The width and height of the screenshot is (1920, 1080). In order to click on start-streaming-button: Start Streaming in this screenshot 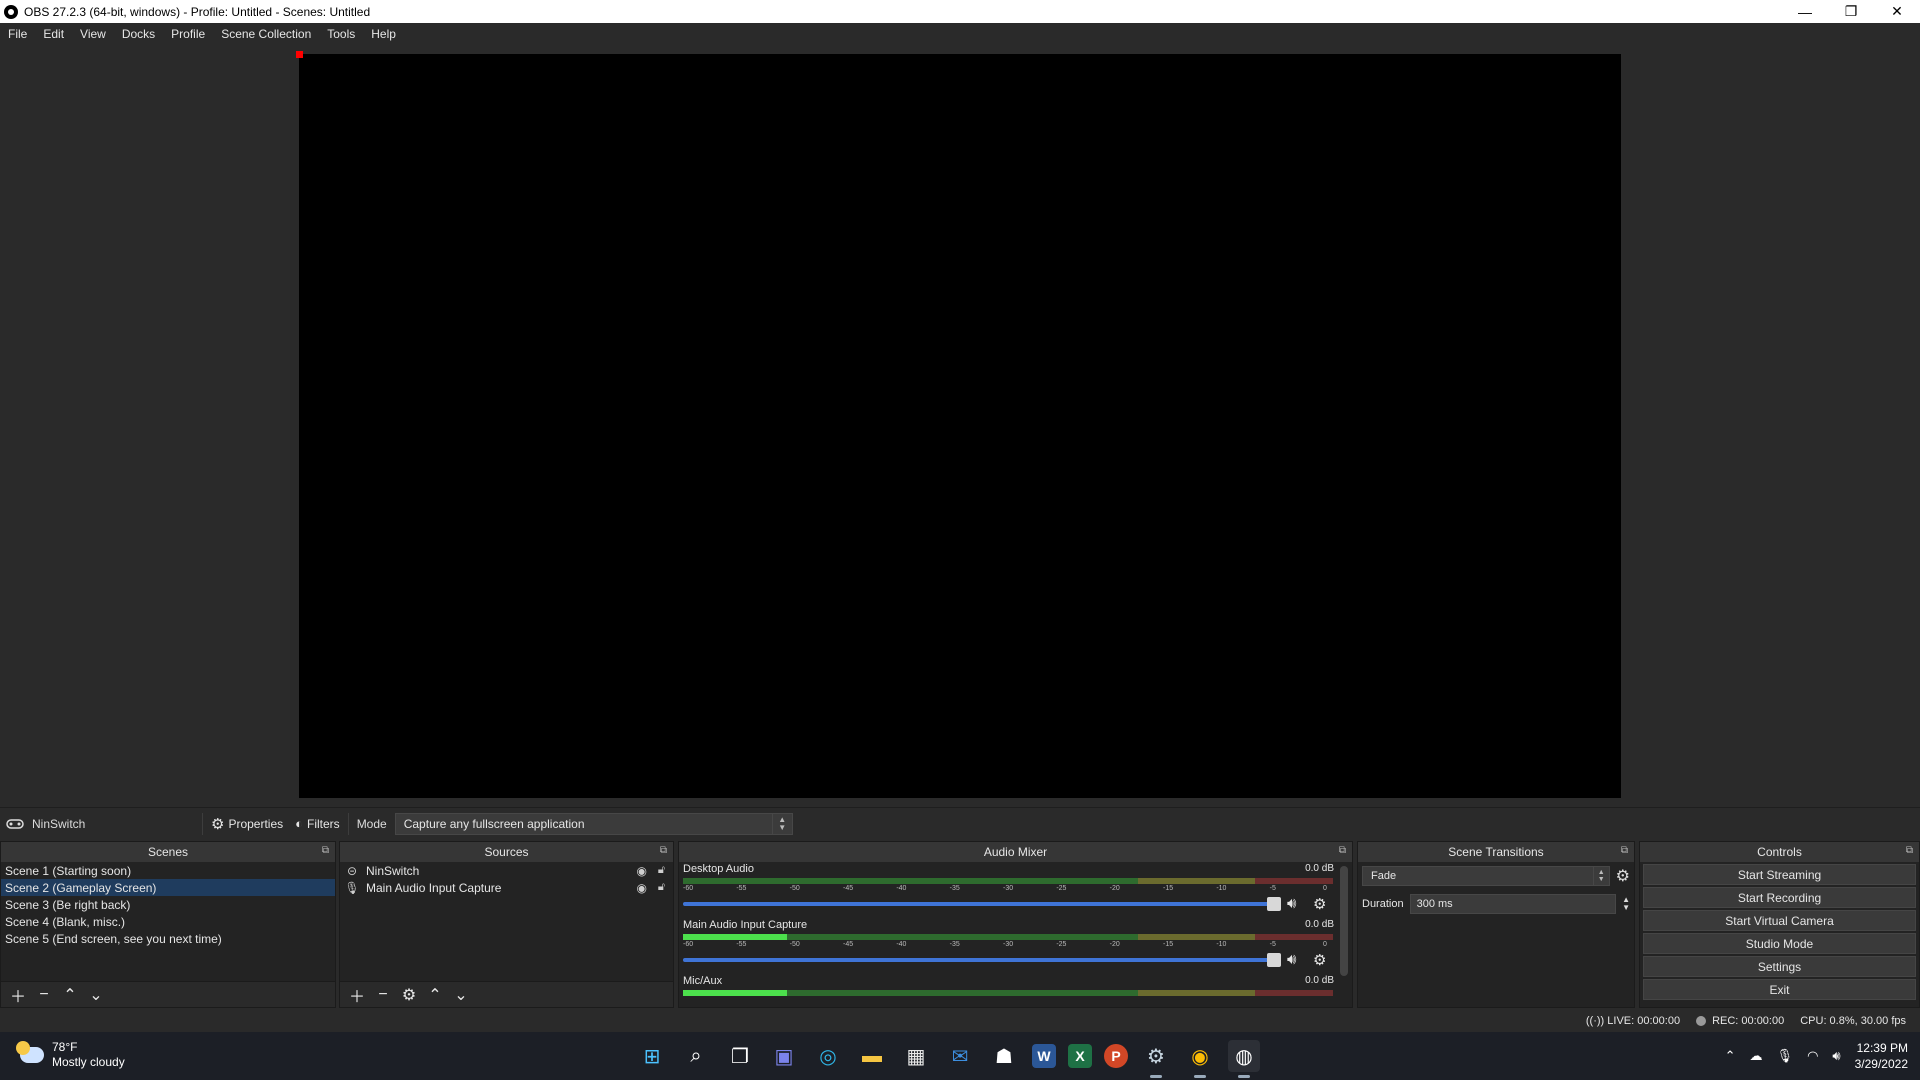, I will do `click(1779, 874)`.